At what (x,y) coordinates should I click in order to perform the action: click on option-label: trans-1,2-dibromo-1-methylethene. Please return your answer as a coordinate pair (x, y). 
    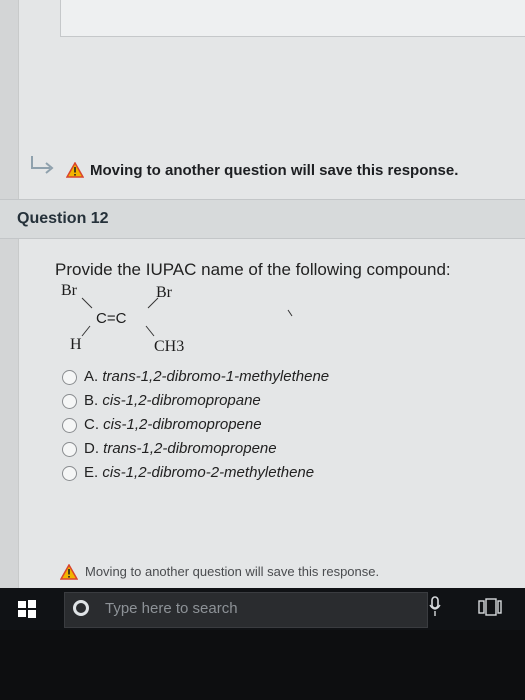
    Looking at the image, I should click on (216, 376).